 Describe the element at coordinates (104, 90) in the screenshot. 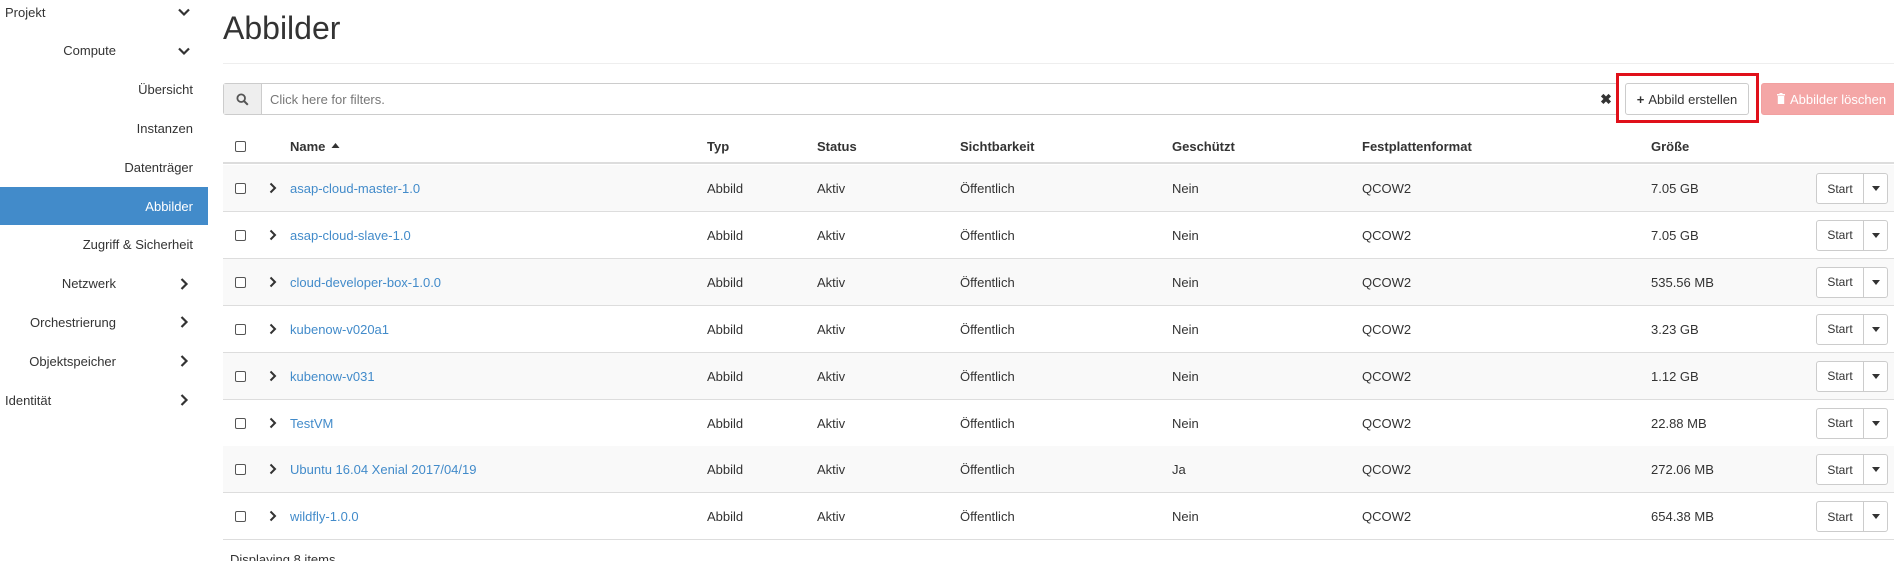

I see `sidebar-item-übersicht: Übersicht` at that location.